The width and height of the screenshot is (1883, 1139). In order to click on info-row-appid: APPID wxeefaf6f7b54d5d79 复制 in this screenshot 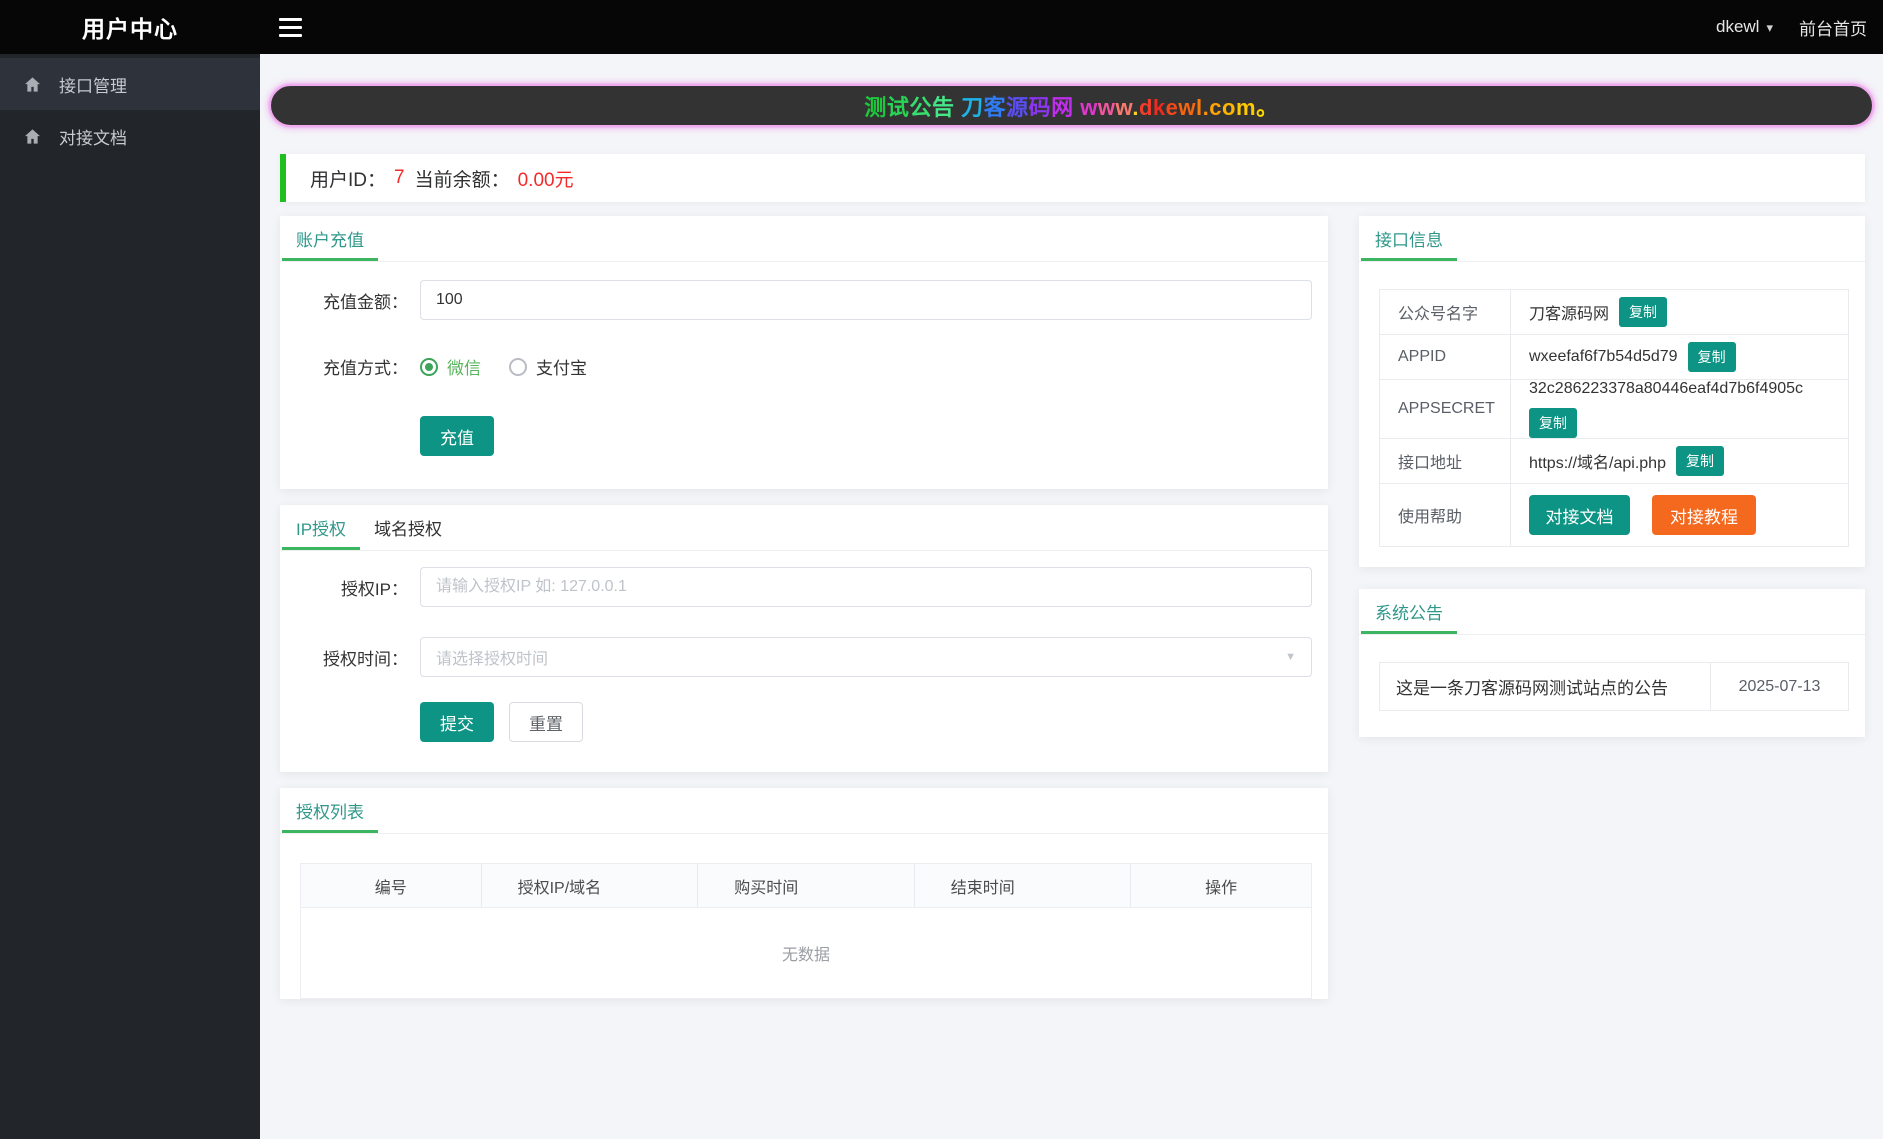, I will do `click(1614, 357)`.